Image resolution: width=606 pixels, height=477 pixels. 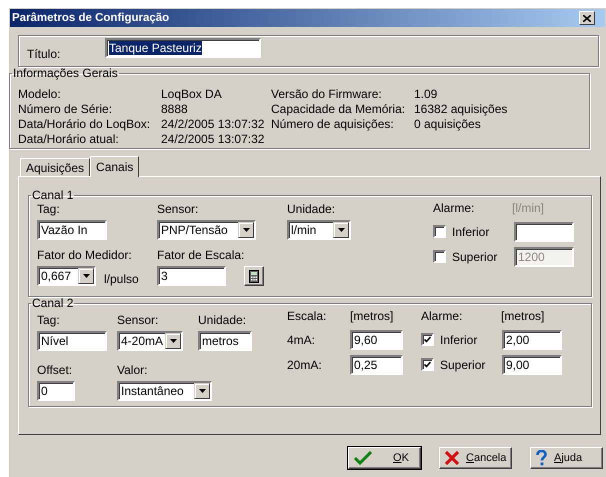 I want to click on info-label: Número de Série:, so click(x=66, y=109).